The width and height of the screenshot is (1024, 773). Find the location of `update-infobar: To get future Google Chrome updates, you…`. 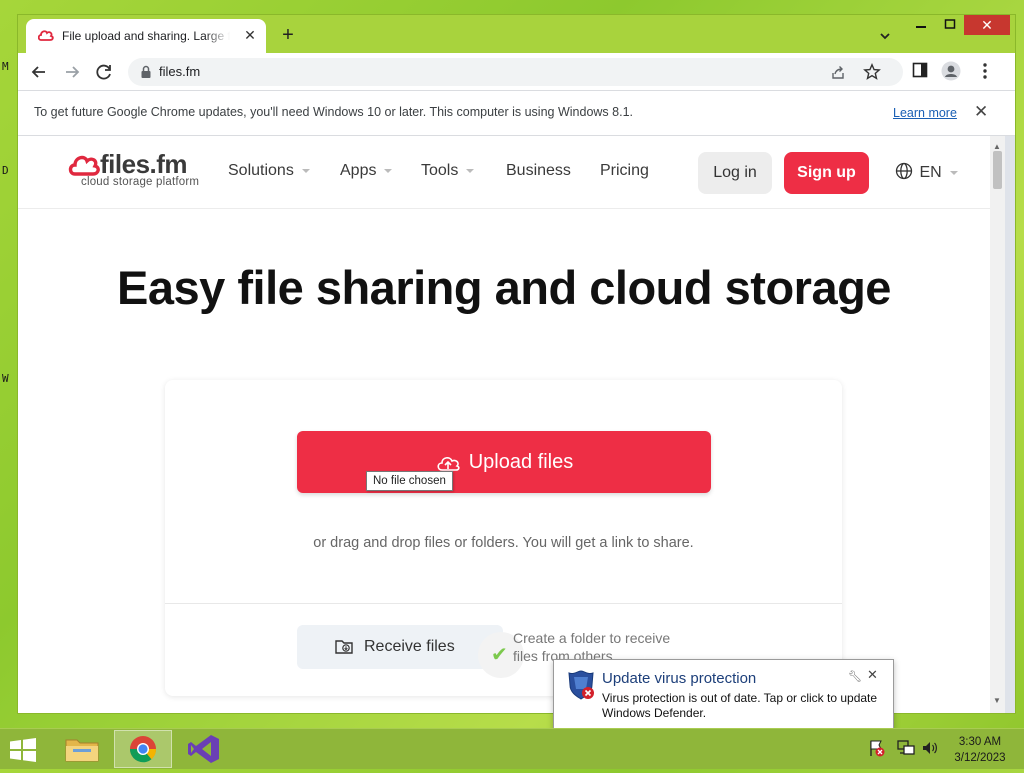

update-infobar: To get future Google Chrome updates, you… is located at coordinates (516, 113).